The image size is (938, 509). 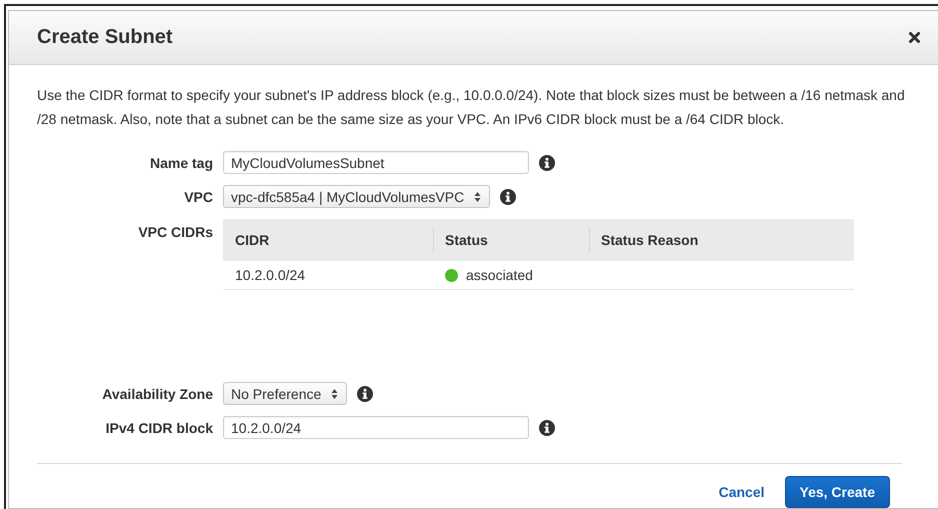 I want to click on field-label: Name tag, so click(x=181, y=162).